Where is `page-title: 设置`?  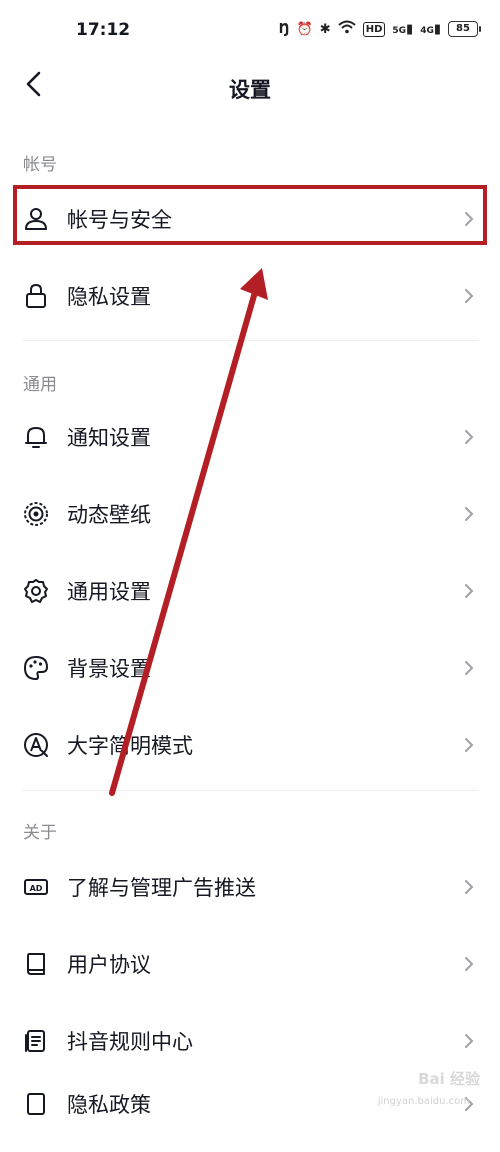
page-title: 设置 is located at coordinates (250, 90).